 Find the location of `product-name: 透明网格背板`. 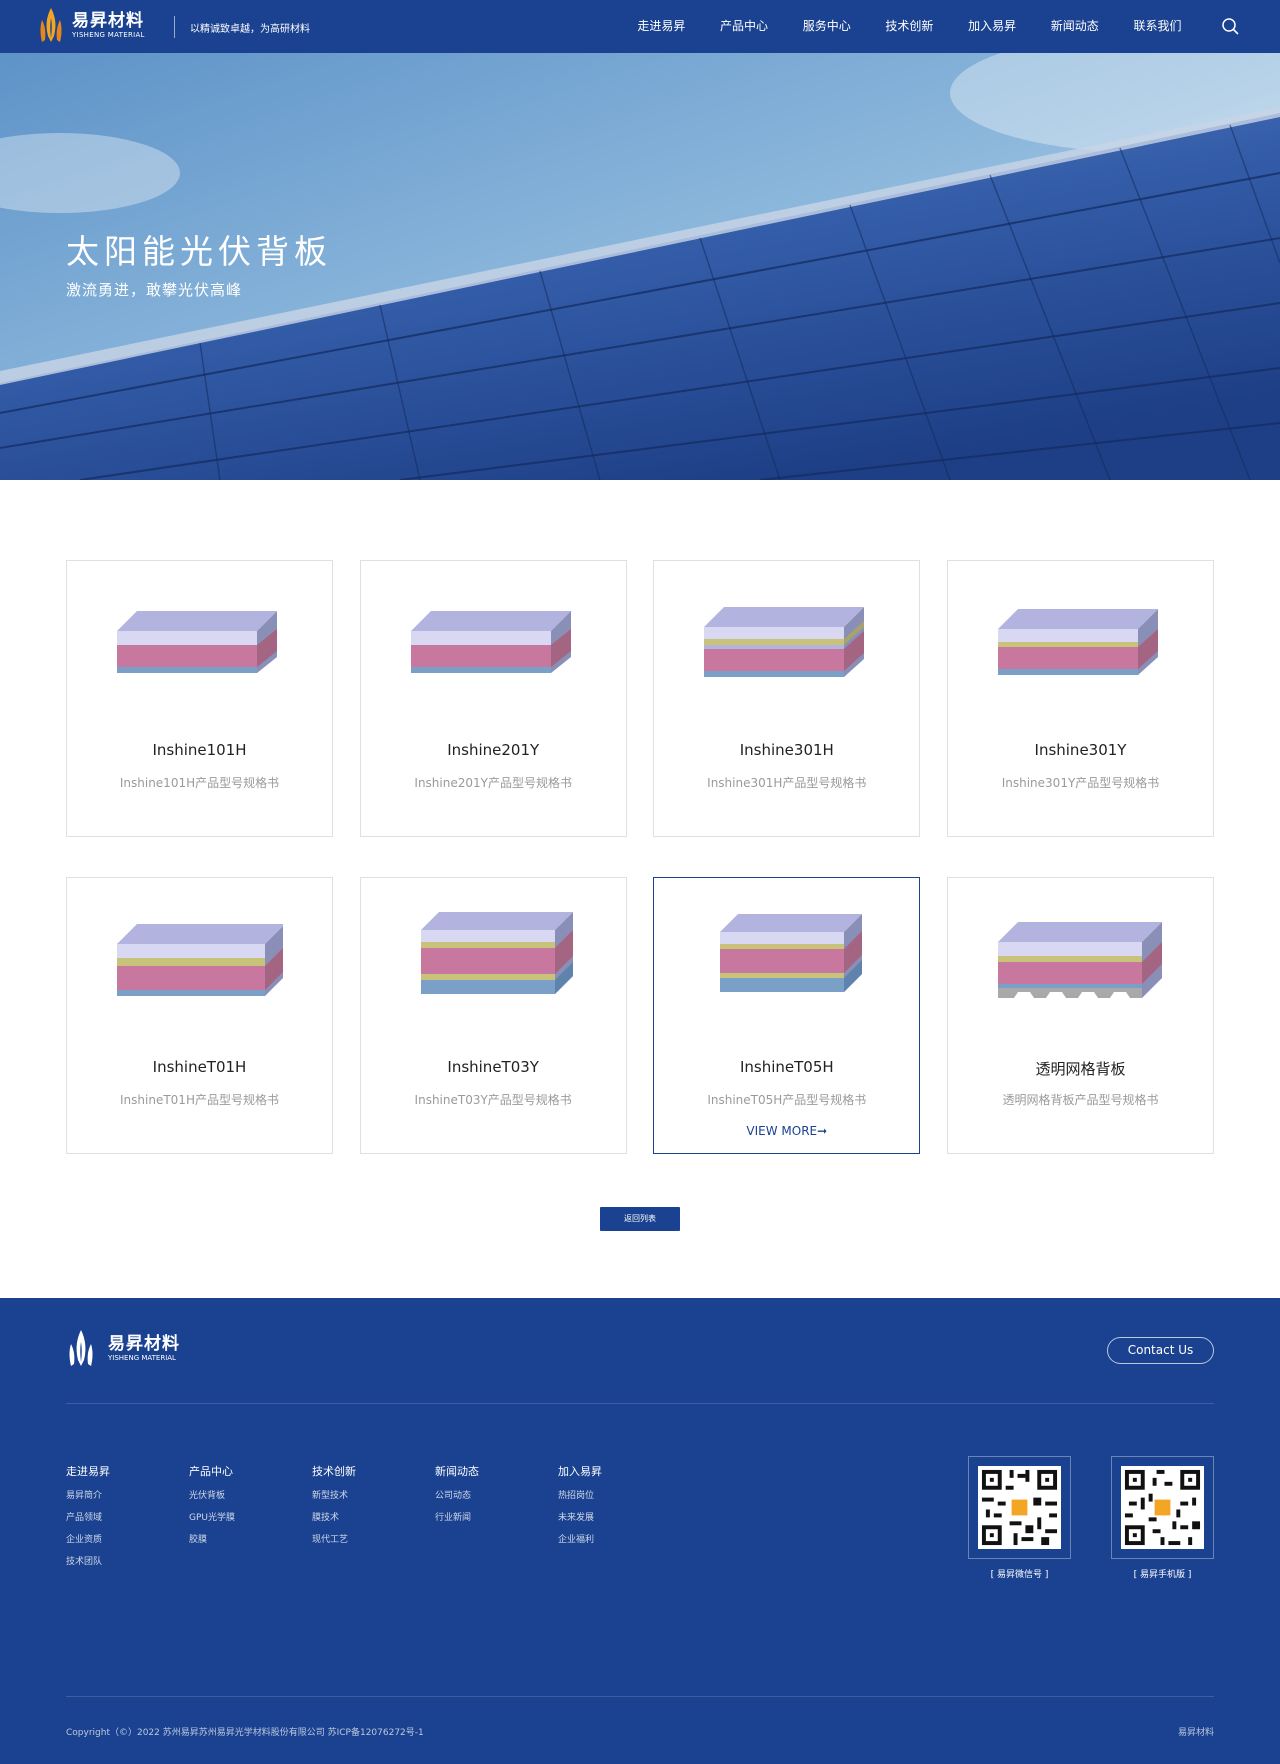

product-name: 透明网格背板 is located at coordinates (1080, 1069).